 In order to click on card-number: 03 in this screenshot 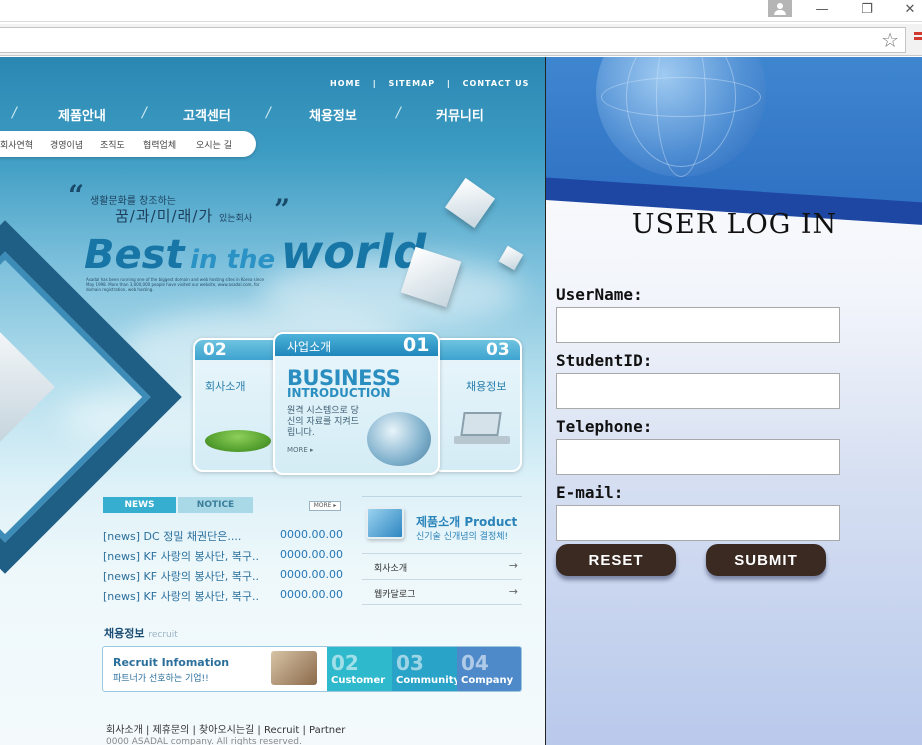, I will do `click(498, 350)`.